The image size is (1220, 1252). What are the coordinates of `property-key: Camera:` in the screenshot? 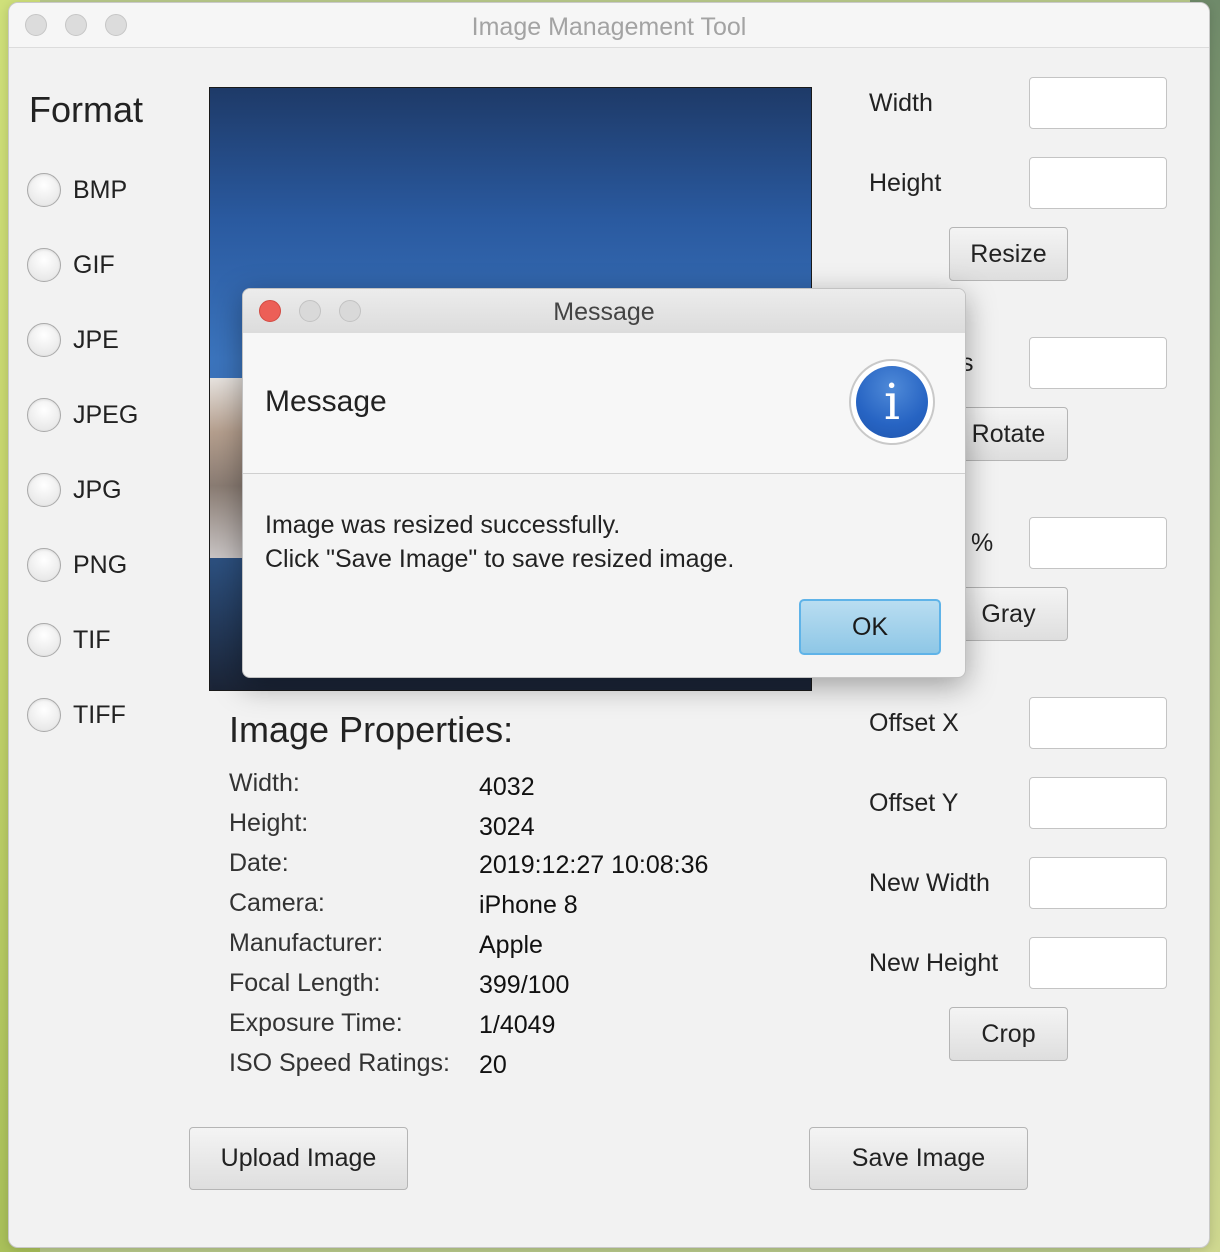 It's located at (277, 903).